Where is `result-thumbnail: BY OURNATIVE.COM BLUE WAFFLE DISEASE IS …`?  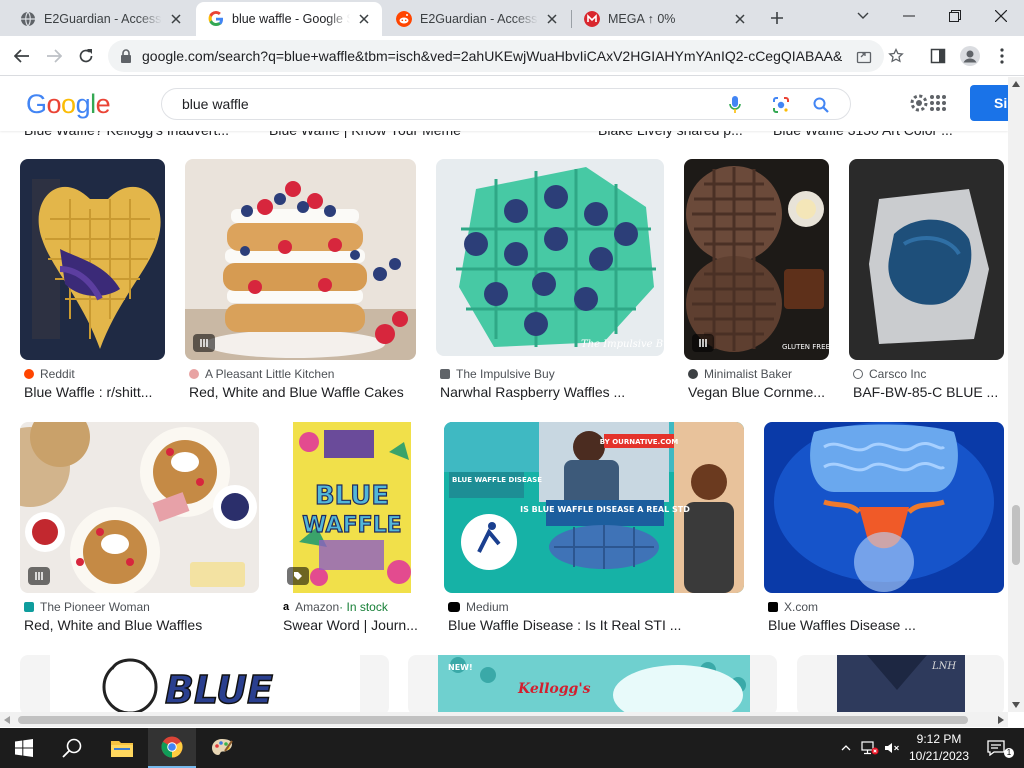
result-thumbnail: BY OURNATIVE.COM BLUE WAFFLE DISEASE IS … is located at coordinates (594, 507).